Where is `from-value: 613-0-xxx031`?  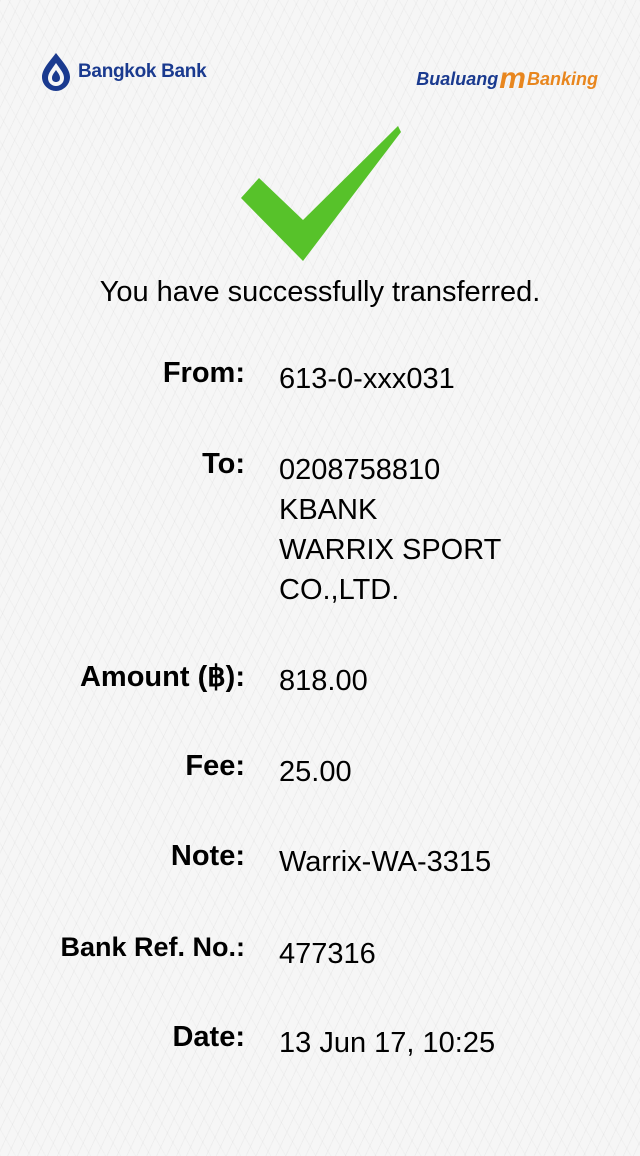 from-value: 613-0-xxx031 is located at coordinates (367, 379).